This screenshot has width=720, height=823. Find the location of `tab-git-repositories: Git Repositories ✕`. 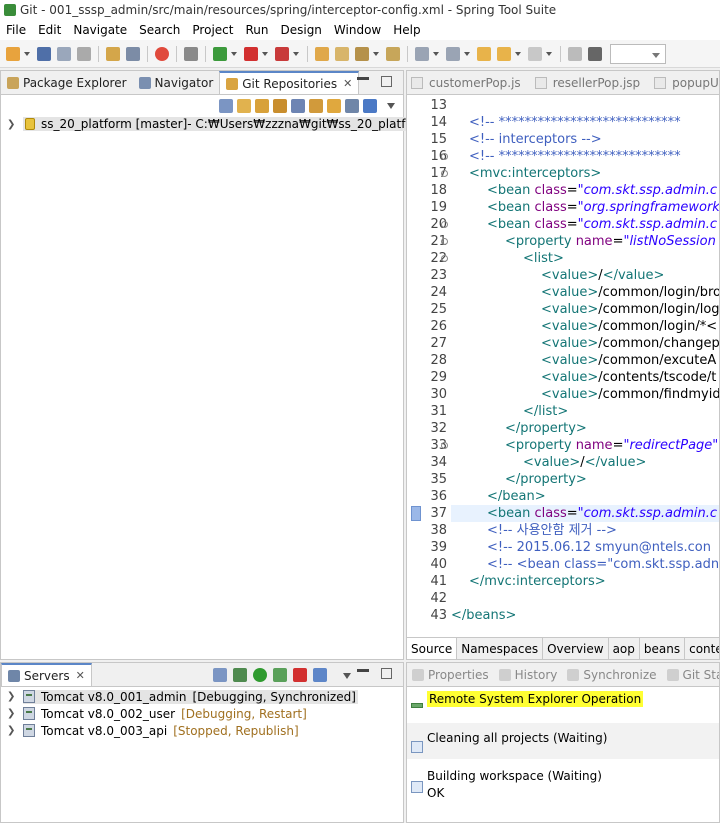

tab-git-repositories: Git Repositories ✕ is located at coordinates (289, 82).